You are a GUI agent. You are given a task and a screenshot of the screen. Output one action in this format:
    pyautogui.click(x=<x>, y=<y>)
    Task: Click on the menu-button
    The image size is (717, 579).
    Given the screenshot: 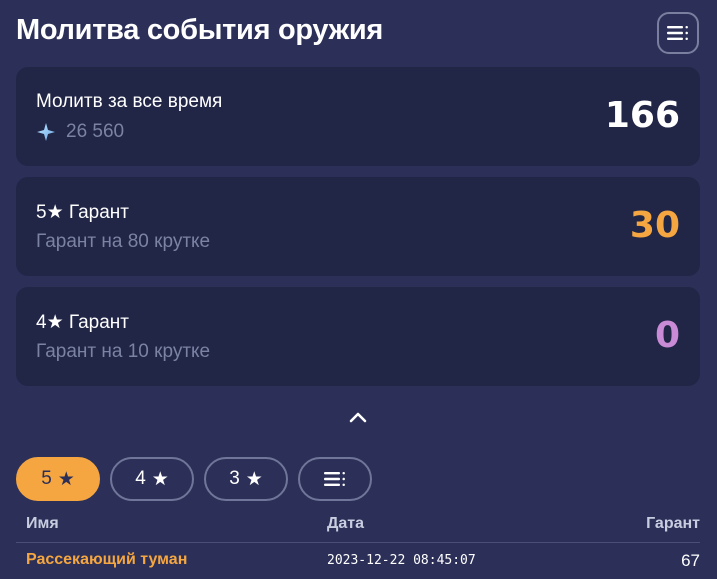 What is the action you would take?
    pyautogui.click(x=678, y=33)
    